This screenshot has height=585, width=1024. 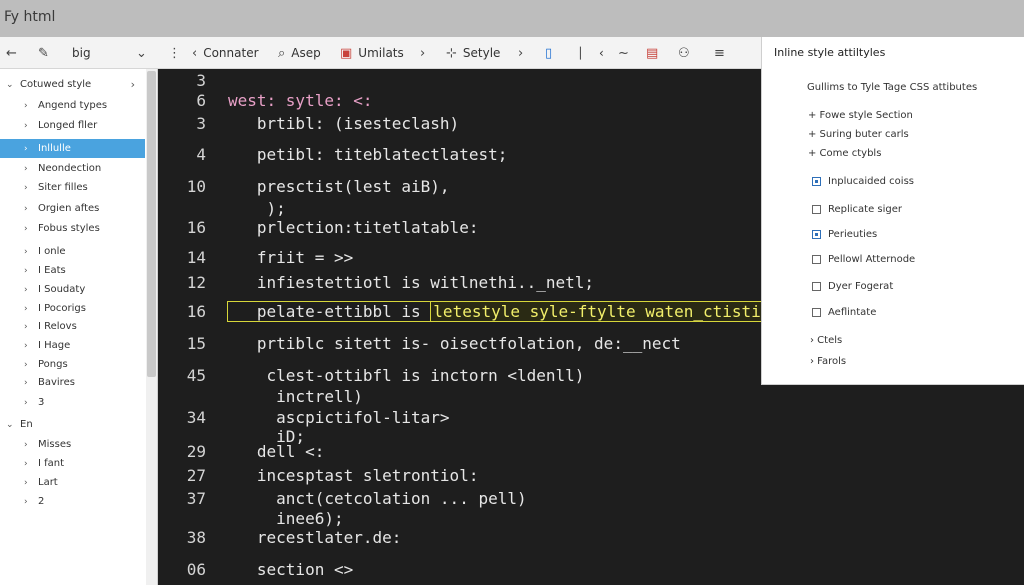 I want to click on code-line: prlection:titetlatable:, so click(x=353, y=227).